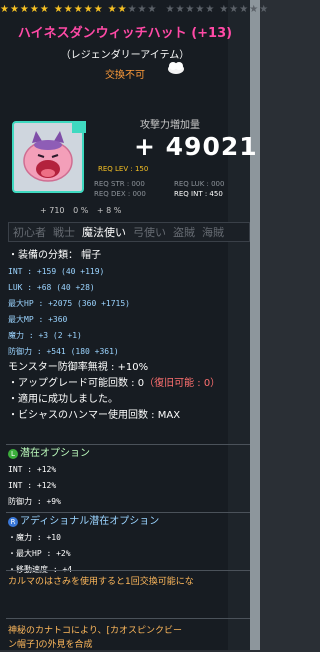 This screenshot has width=320, height=652. I want to click on mystic-note: 神秘のカナトコにより、[カオスピンクビー ン帽子]の外見を合成, so click(95, 638).